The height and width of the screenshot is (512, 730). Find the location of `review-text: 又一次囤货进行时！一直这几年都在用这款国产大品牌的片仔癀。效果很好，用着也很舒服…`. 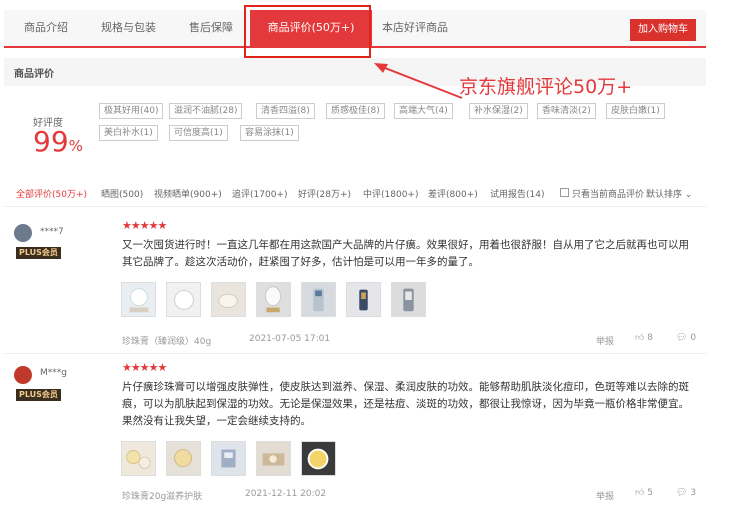

review-text: 又一次囤货进行时！一直这几年都在用这款国产大品牌的片仔癀。效果很好，用着也很舒服… is located at coordinates (405, 253).